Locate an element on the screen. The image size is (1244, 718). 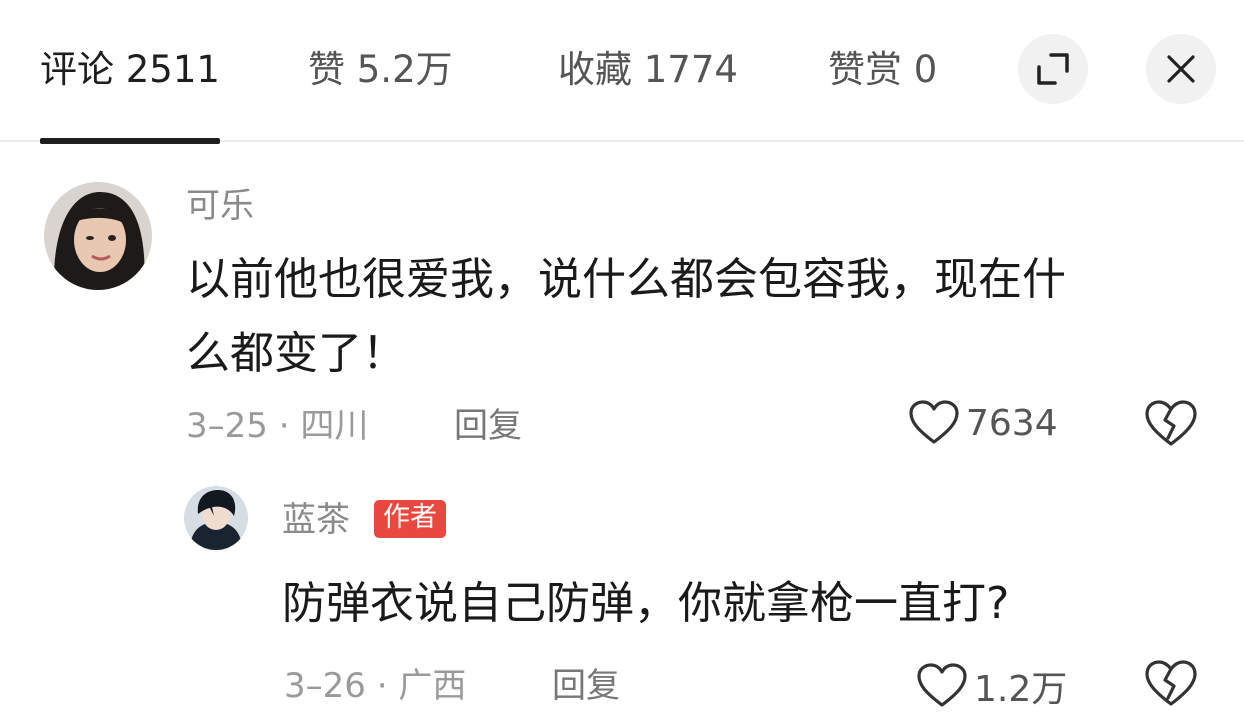
like-button: 1.2万 is located at coordinates (991, 686).